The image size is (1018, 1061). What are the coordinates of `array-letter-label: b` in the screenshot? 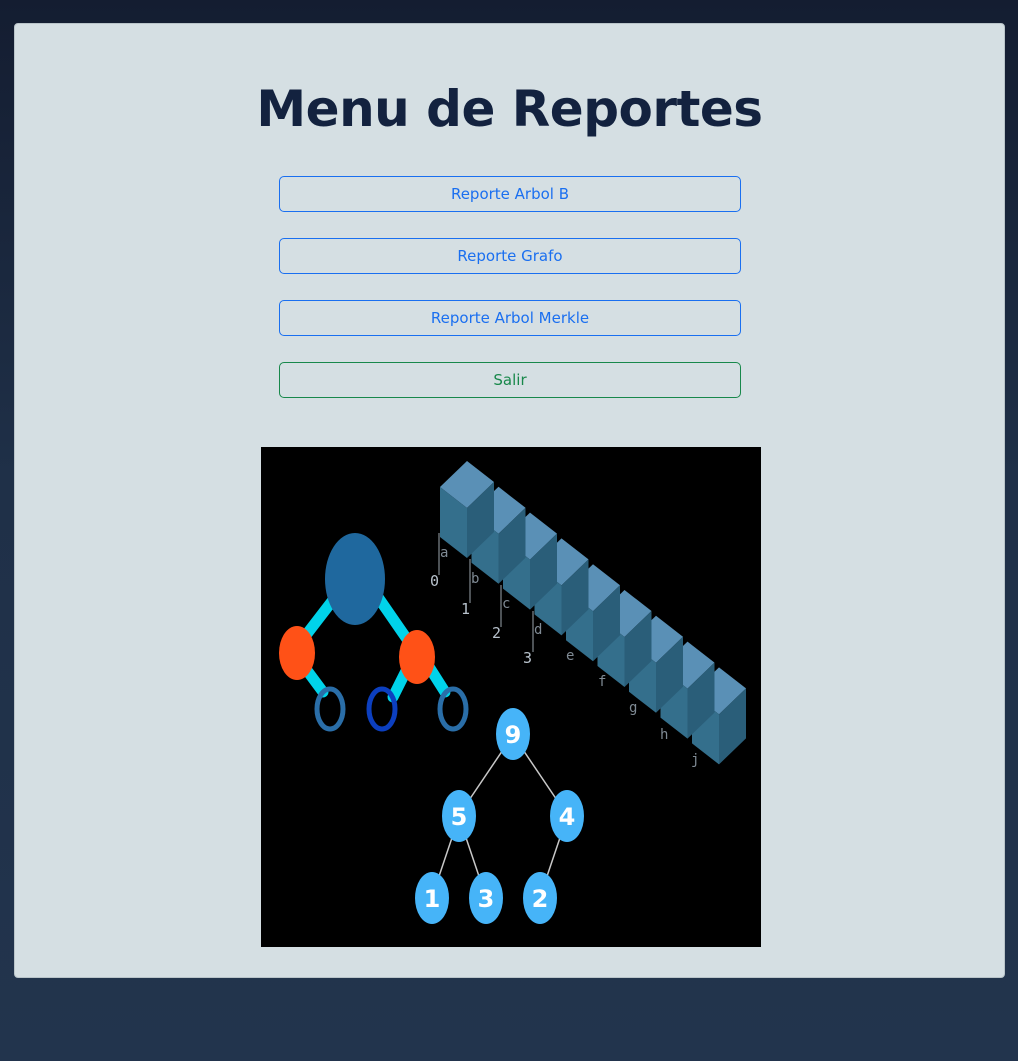 It's located at (475, 579).